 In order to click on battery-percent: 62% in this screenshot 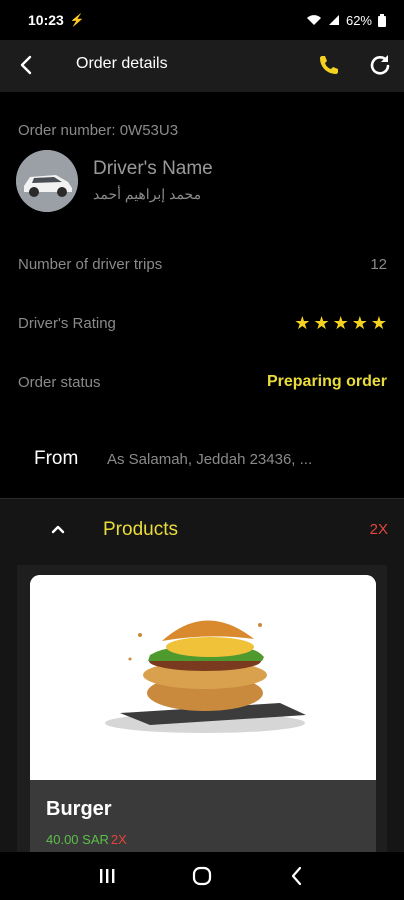, I will do `click(358, 20)`.